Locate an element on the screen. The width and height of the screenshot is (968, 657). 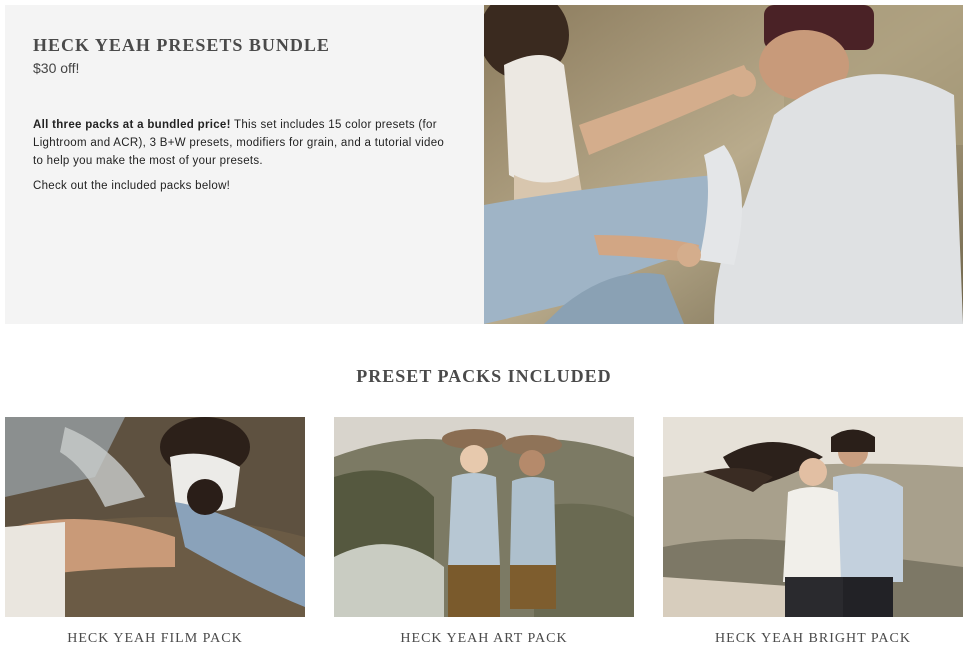
film-pack-label: HECK YEAH FILM PACK is located at coordinates (155, 639).